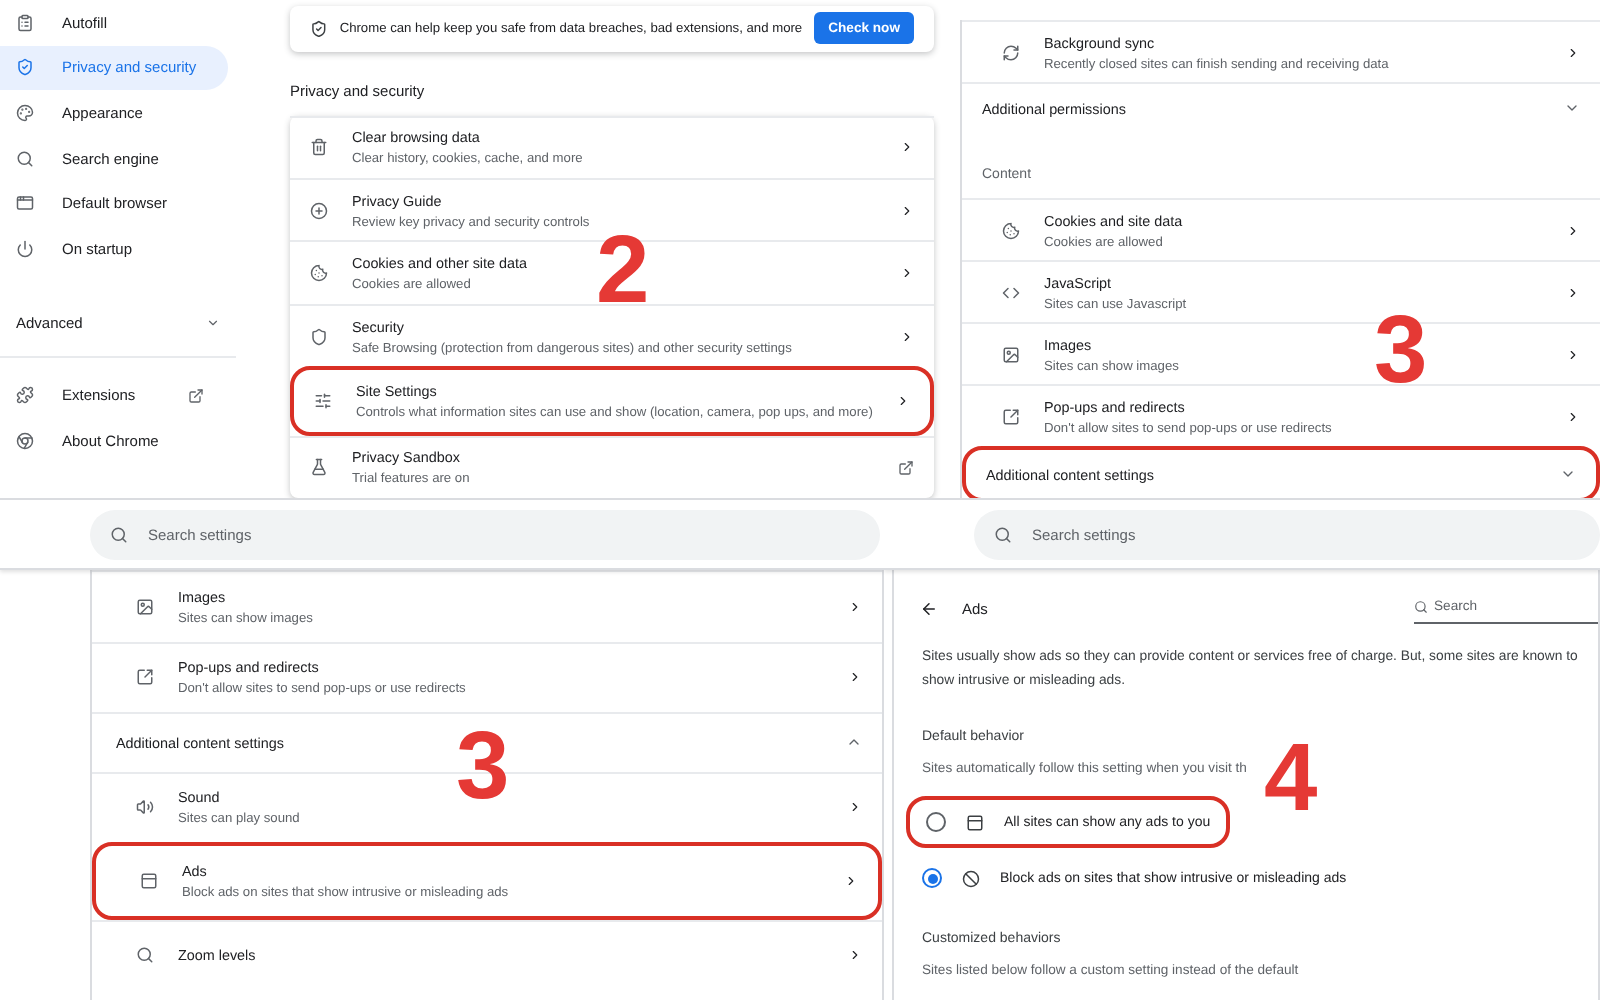  I want to click on step-number: 4, so click(1291, 780).